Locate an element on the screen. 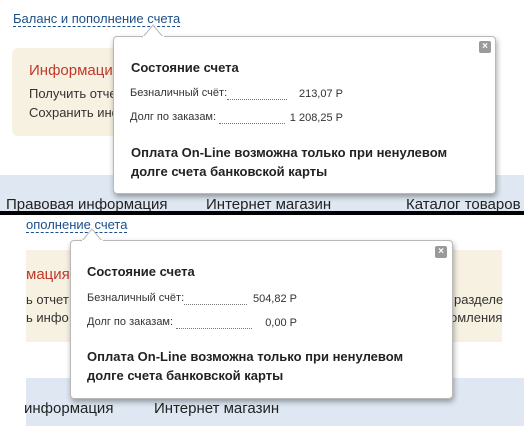  info-link-report: ь отчет is located at coordinates (47, 299).